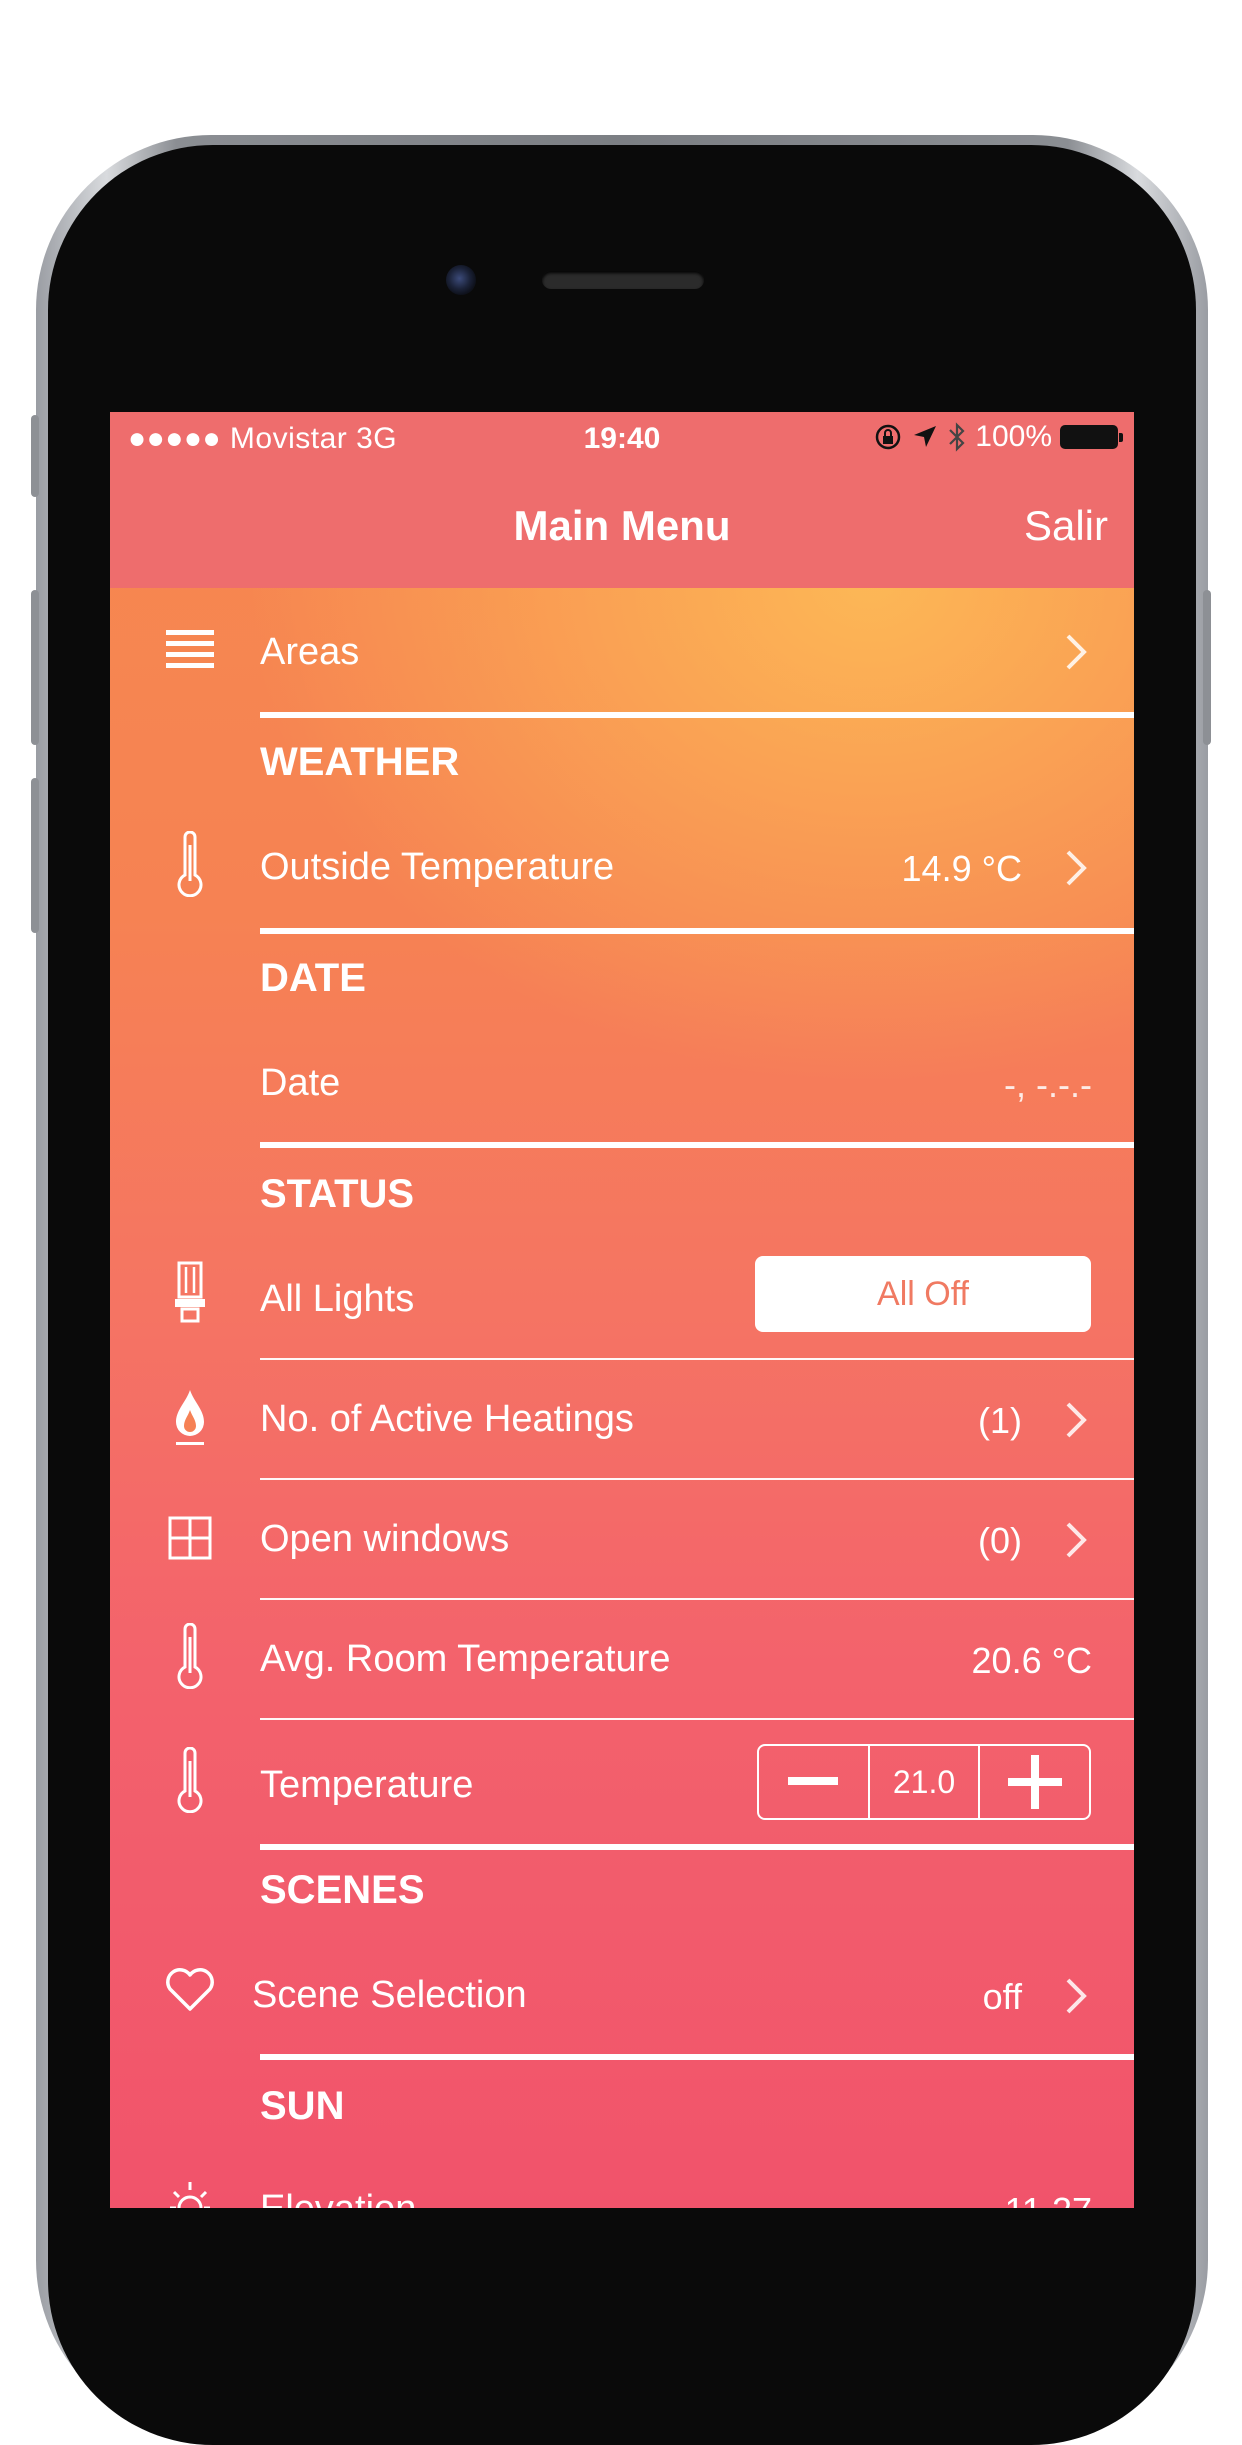 This screenshot has width=1242, height=2445. What do you see at coordinates (622, 2177) in the screenshot?
I see `list-item-elevation: Elevation 11.27` at bounding box center [622, 2177].